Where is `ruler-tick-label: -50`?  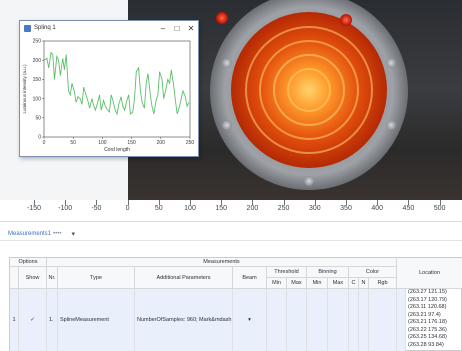
ruler-tick-label: -50 is located at coordinates (96, 208).